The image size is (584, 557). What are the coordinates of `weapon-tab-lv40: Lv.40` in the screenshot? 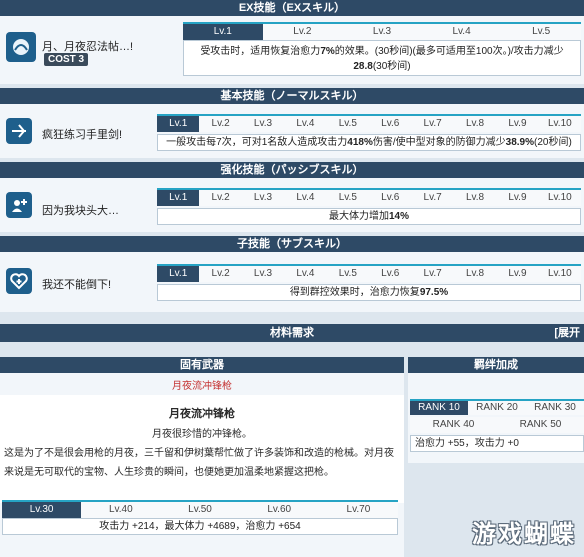 It's located at (121, 510).